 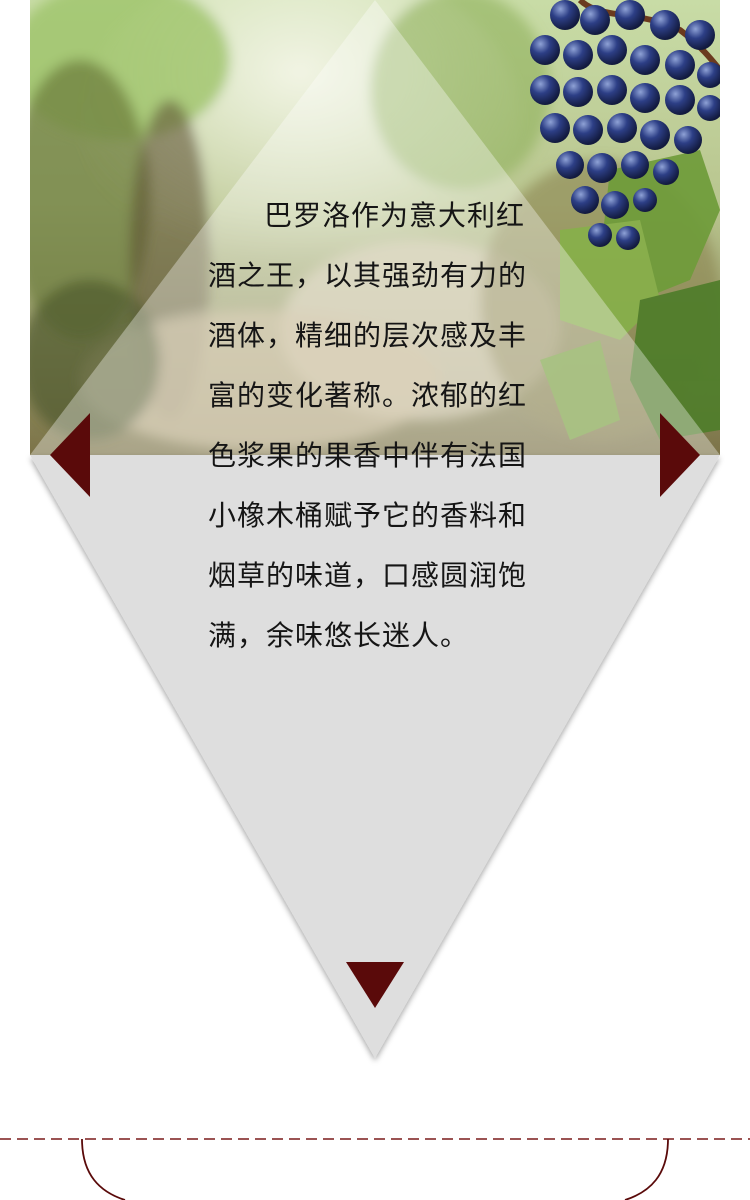 What do you see at coordinates (646, 1169) in the screenshot?
I see `frame-arc-right` at bounding box center [646, 1169].